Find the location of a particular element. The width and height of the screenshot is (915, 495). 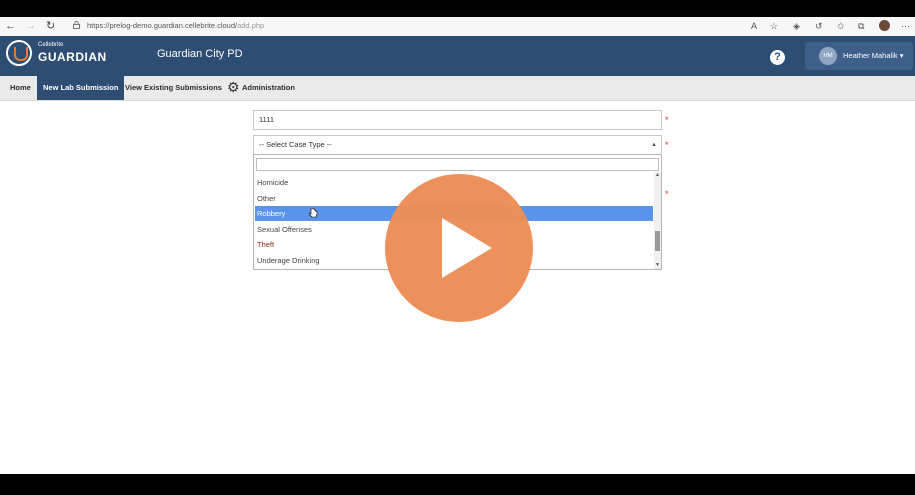

menu-view-existing-submissions: View Existing Submissions is located at coordinates (173, 88).